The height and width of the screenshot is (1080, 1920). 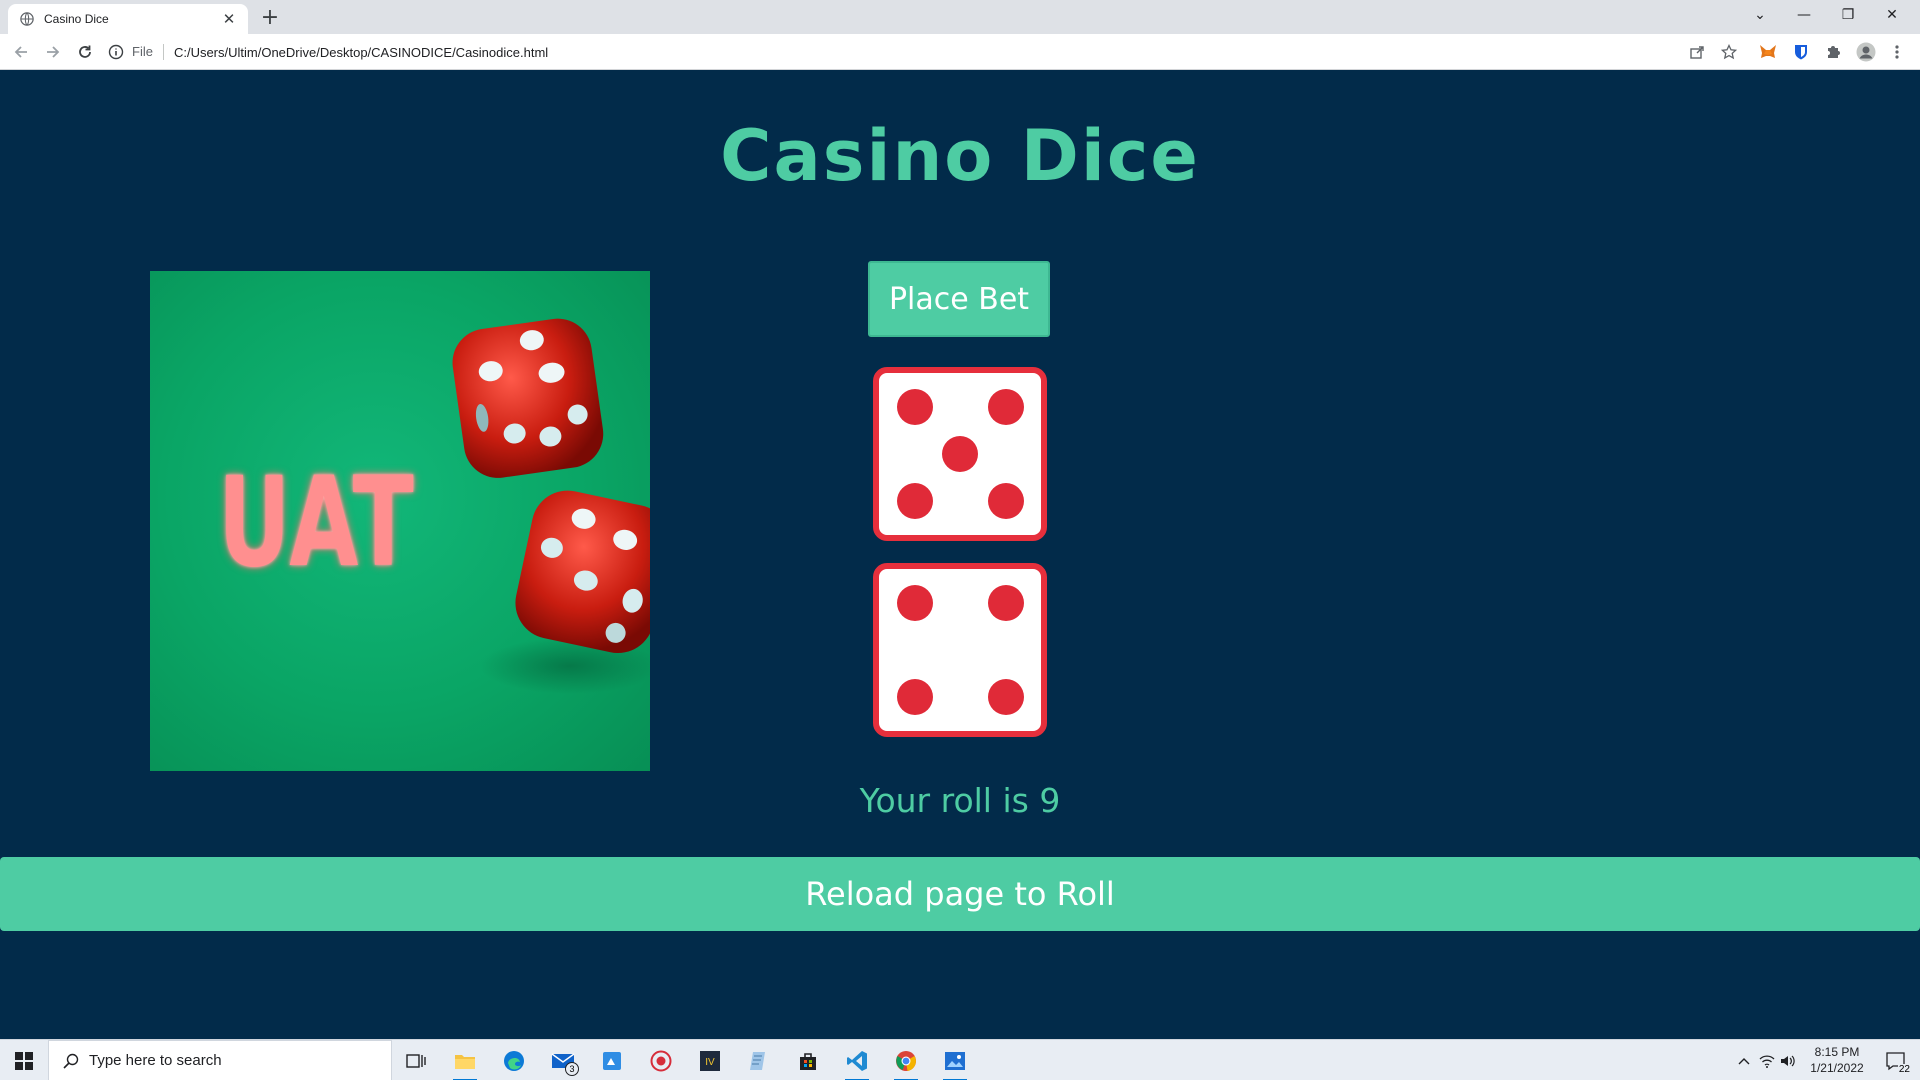 What do you see at coordinates (563, 1061) in the screenshot?
I see `mail-button: 3` at bounding box center [563, 1061].